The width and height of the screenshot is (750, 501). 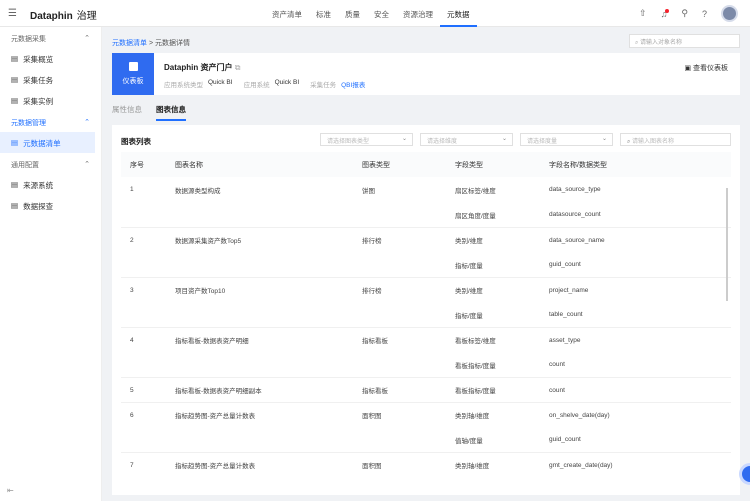 I want to click on sidebar-item: ▤ 元数据清单, so click(x=47, y=142).